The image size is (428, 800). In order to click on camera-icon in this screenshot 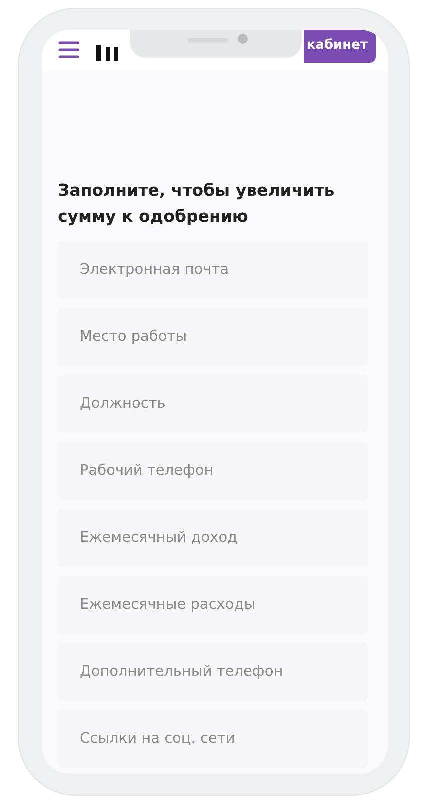, I will do `click(243, 39)`.